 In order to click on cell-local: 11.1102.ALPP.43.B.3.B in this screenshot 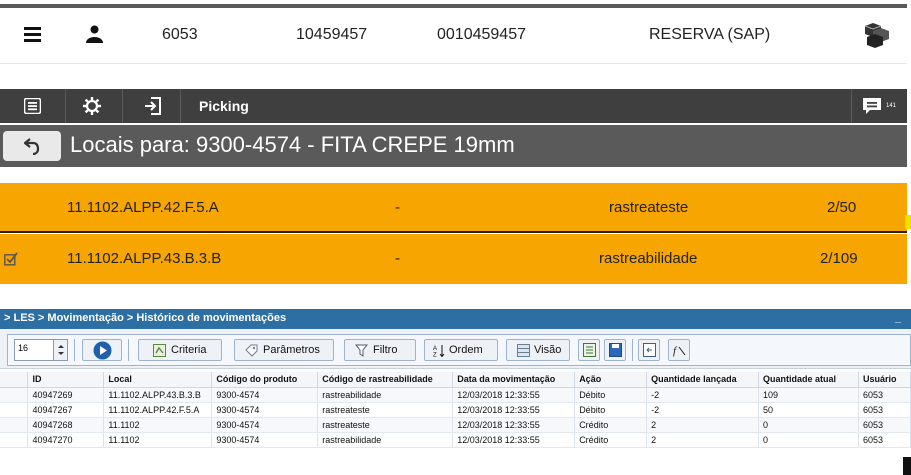, I will do `click(158, 395)`.